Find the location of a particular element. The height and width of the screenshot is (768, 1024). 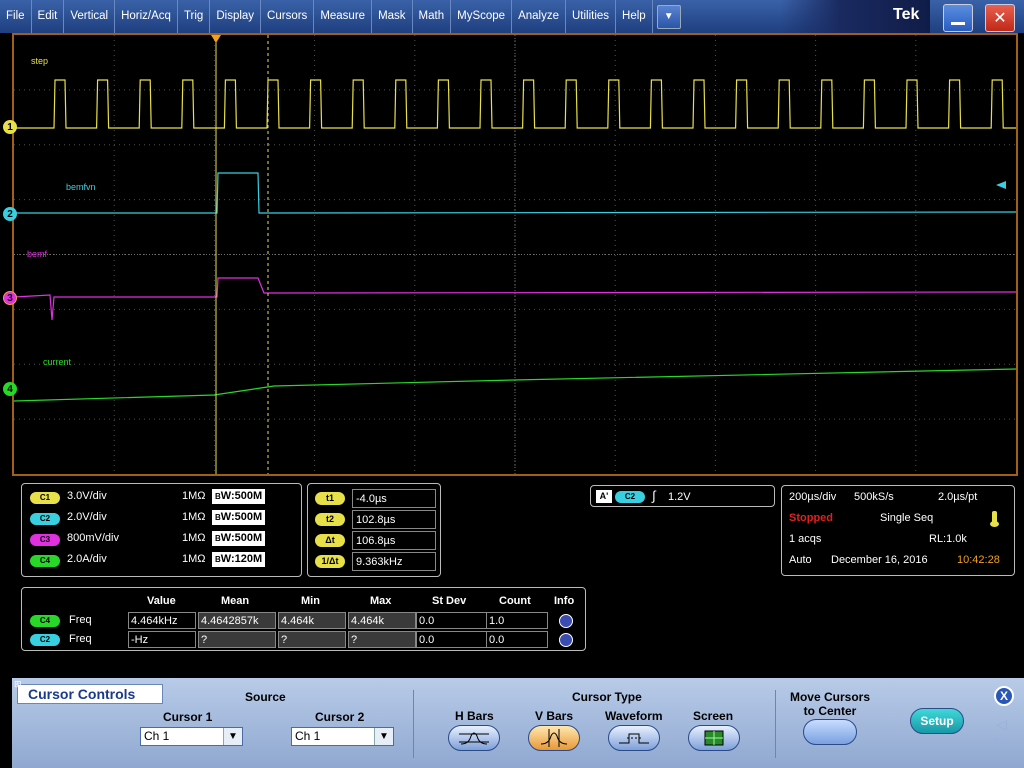

waveform-button is located at coordinates (634, 738).